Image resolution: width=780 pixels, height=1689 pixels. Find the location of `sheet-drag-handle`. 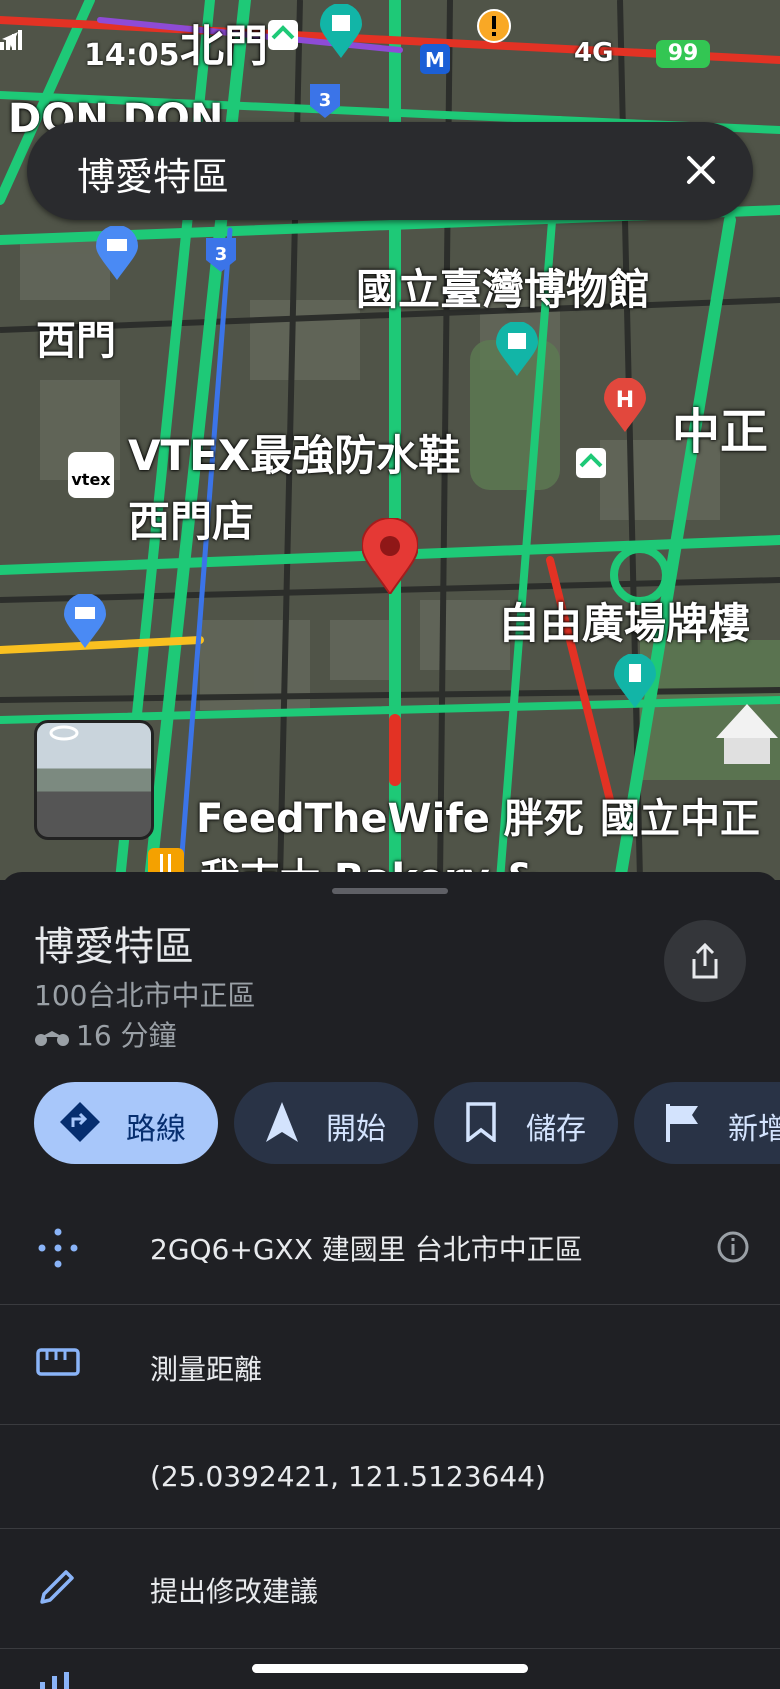

sheet-drag-handle is located at coordinates (390, 891).